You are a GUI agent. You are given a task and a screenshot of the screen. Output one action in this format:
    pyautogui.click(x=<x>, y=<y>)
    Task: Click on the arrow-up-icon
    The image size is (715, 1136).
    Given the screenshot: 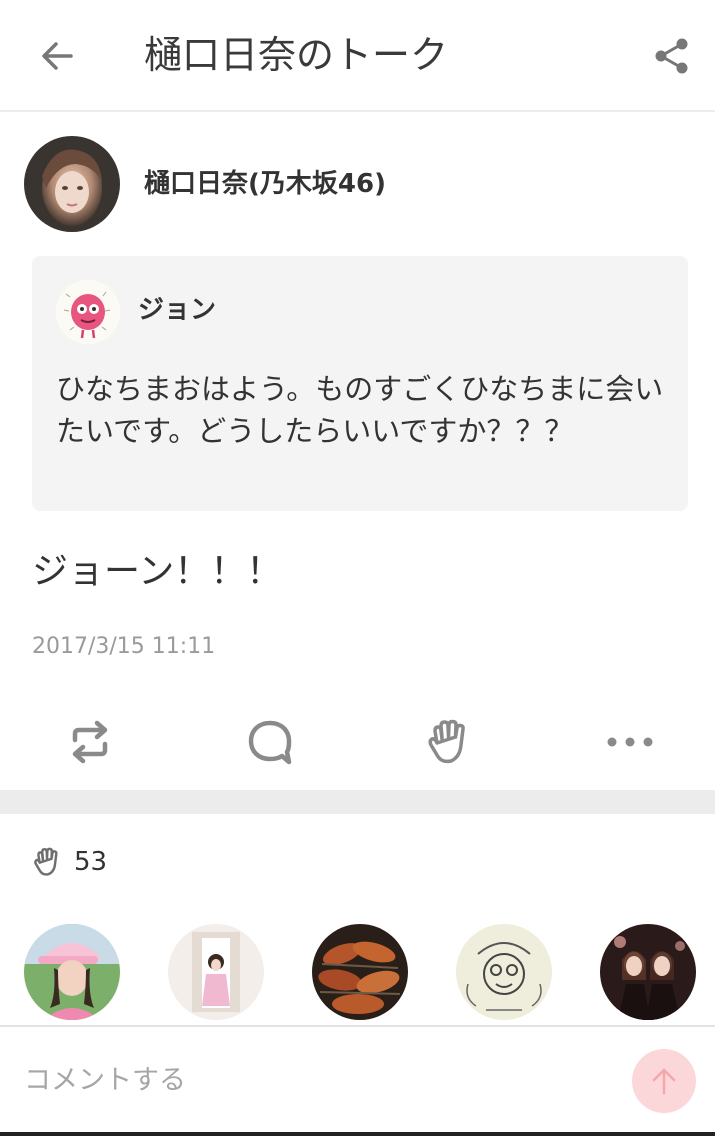 What is the action you would take?
    pyautogui.click(x=664, y=1081)
    